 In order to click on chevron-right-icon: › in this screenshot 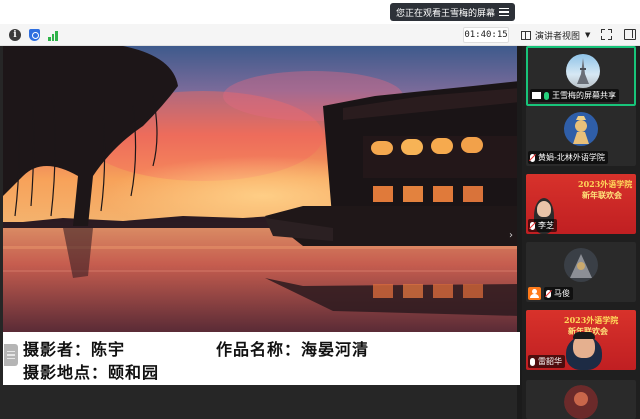, I will do `click(513, 236)`.